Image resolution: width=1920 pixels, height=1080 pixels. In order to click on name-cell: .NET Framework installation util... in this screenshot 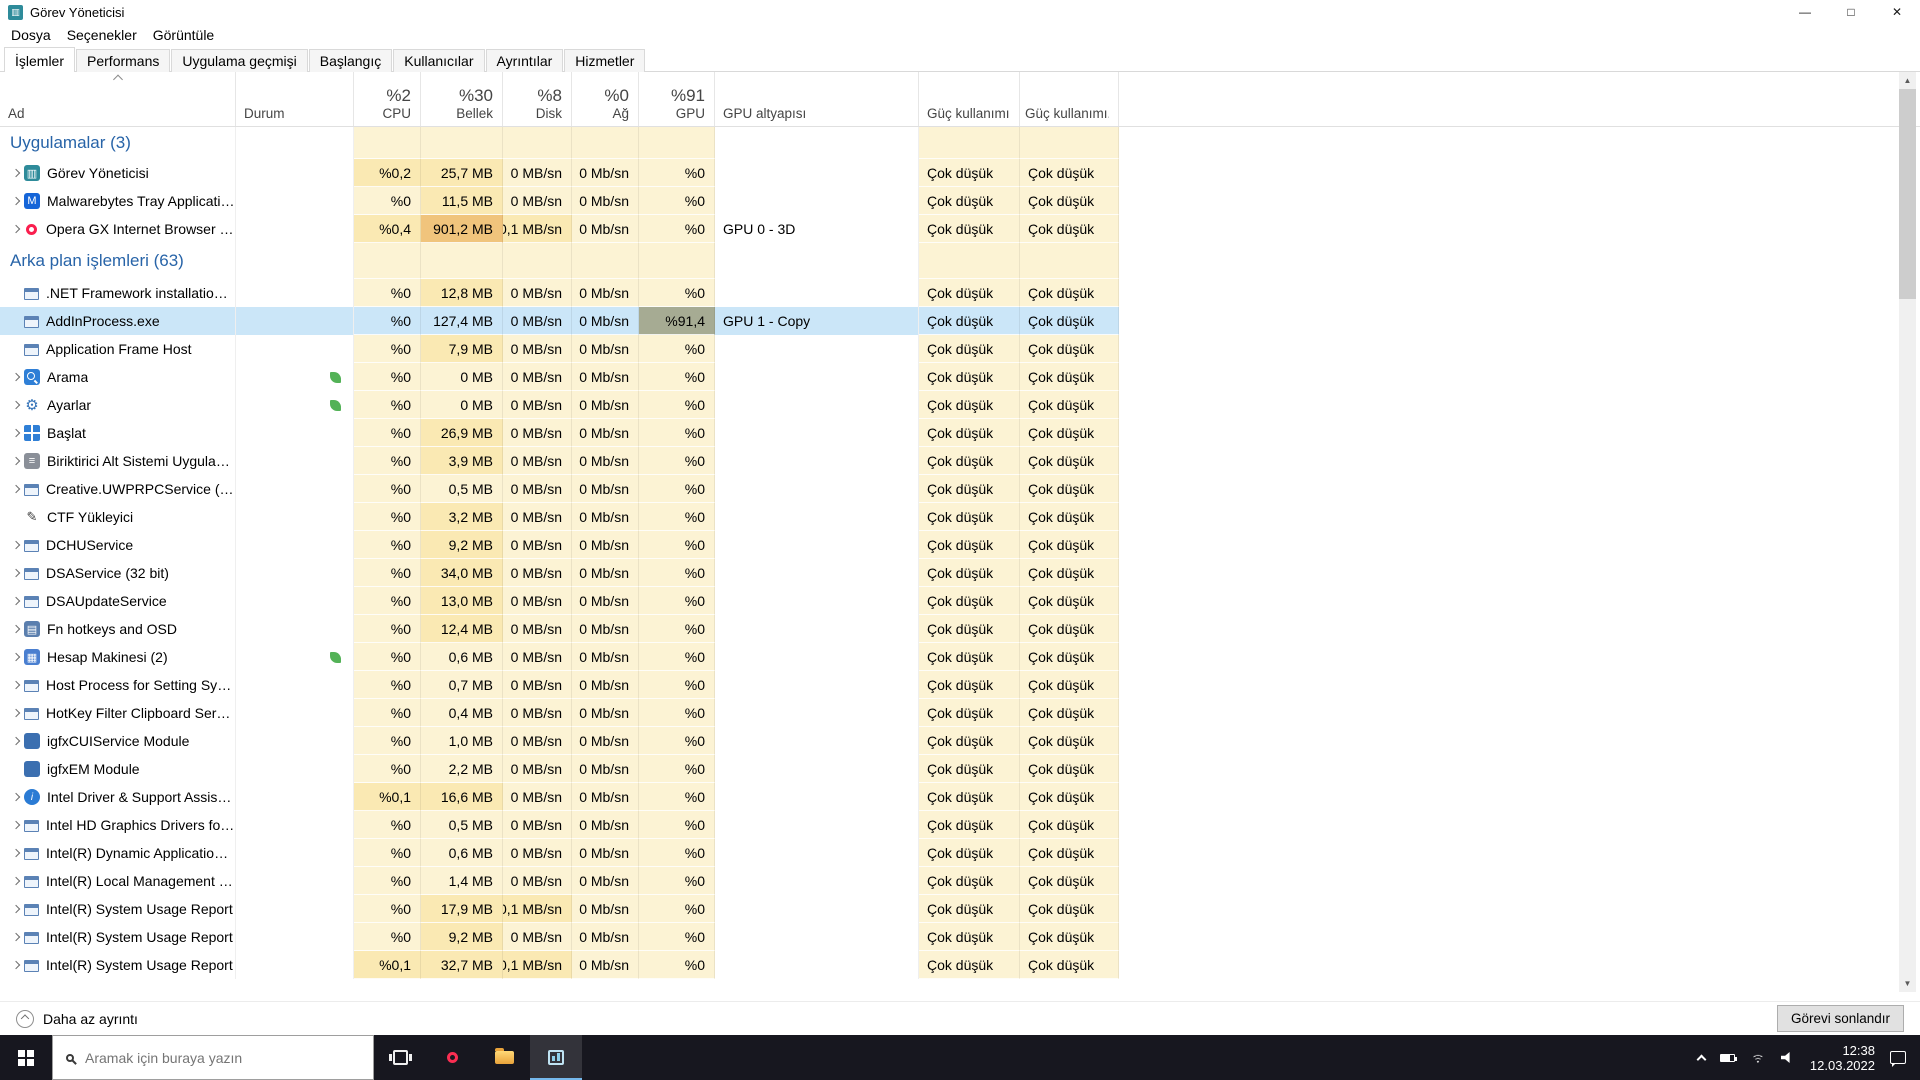, I will do `click(118, 293)`.